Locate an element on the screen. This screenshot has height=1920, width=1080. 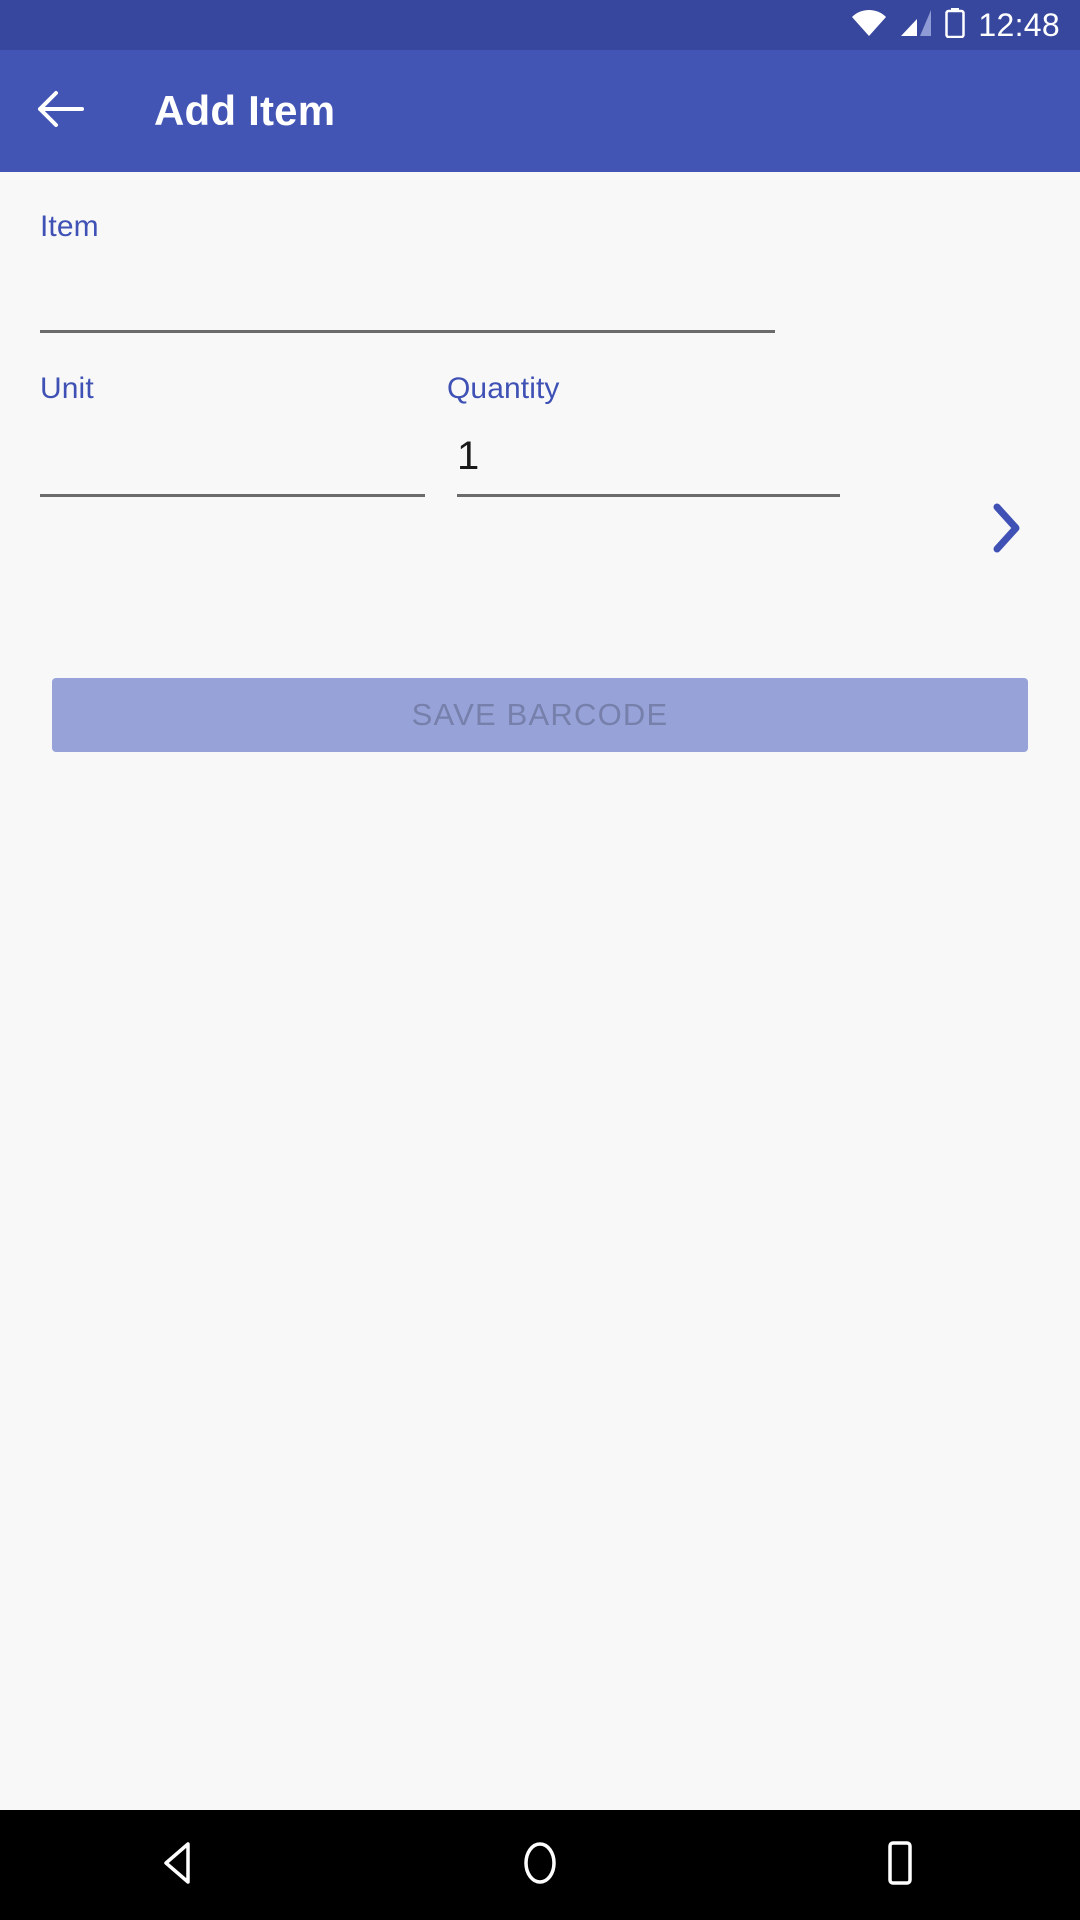
android-navigation-bar is located at coordinates (540, 1865).